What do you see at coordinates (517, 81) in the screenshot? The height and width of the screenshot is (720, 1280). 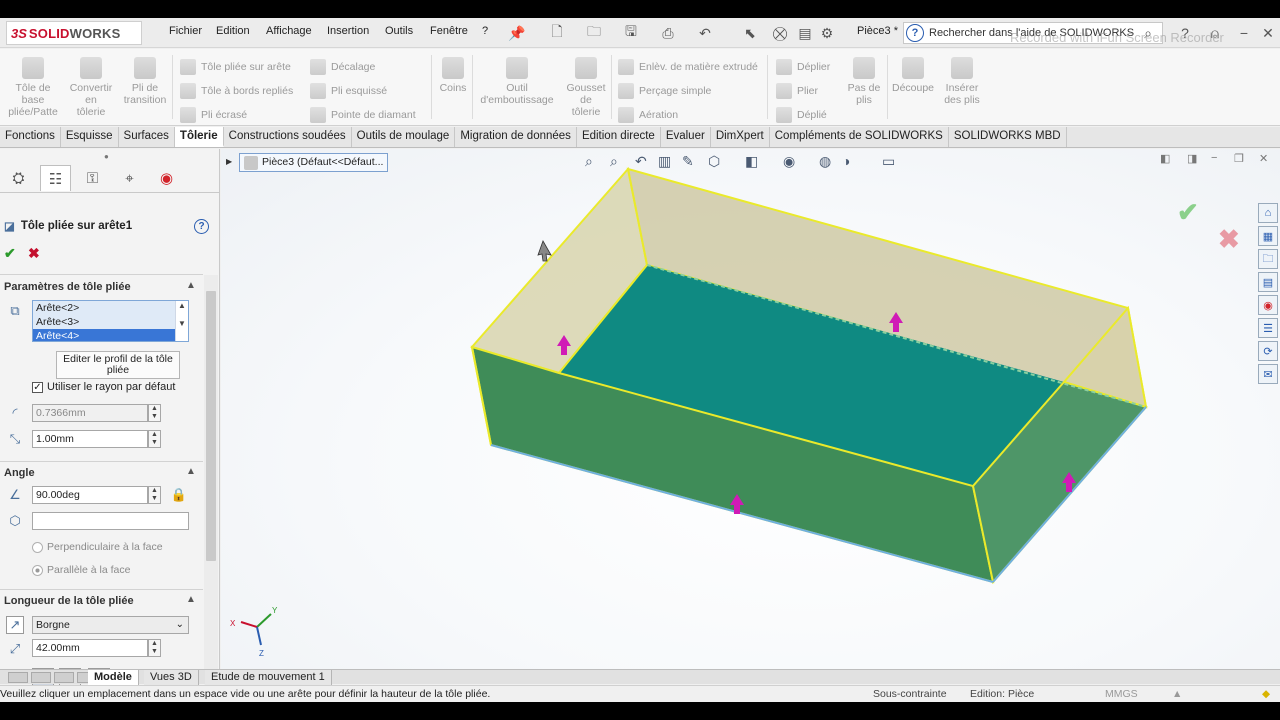 I see `forming-tool-button: Outil d'emboutissage` at bounding box center [517, 81].